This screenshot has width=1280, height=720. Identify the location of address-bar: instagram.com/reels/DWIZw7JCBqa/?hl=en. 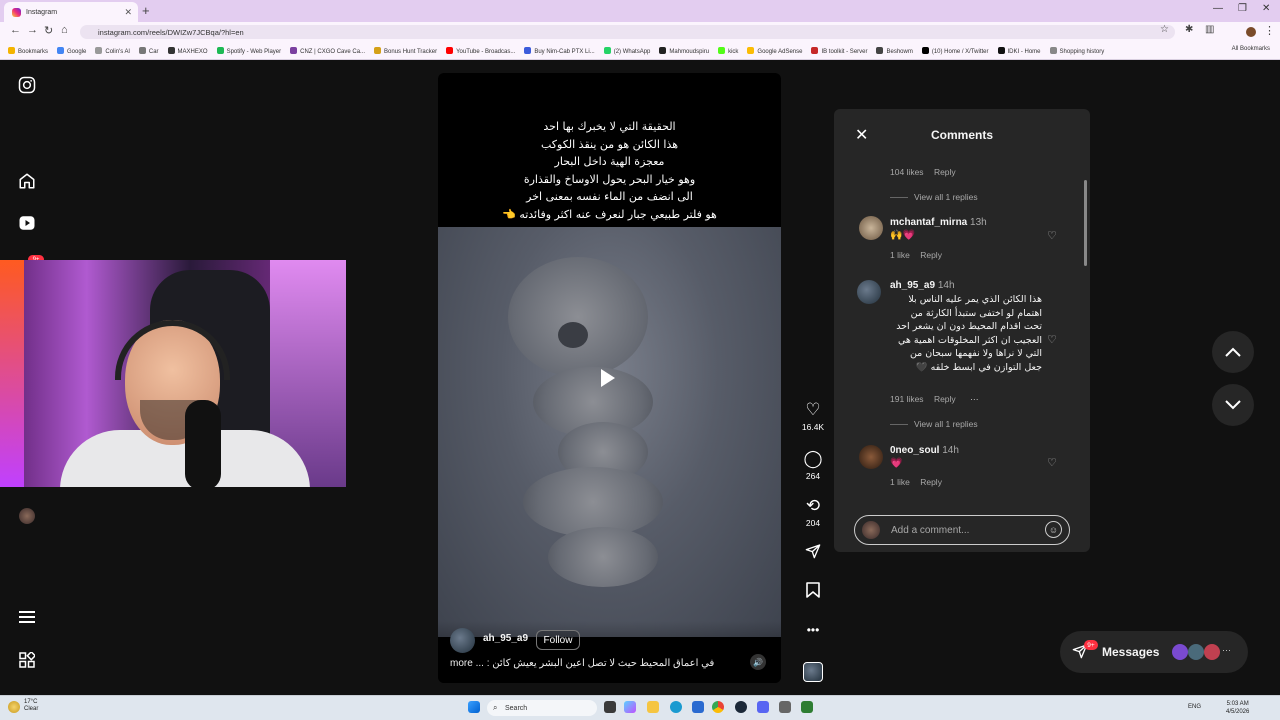
(627, 32).